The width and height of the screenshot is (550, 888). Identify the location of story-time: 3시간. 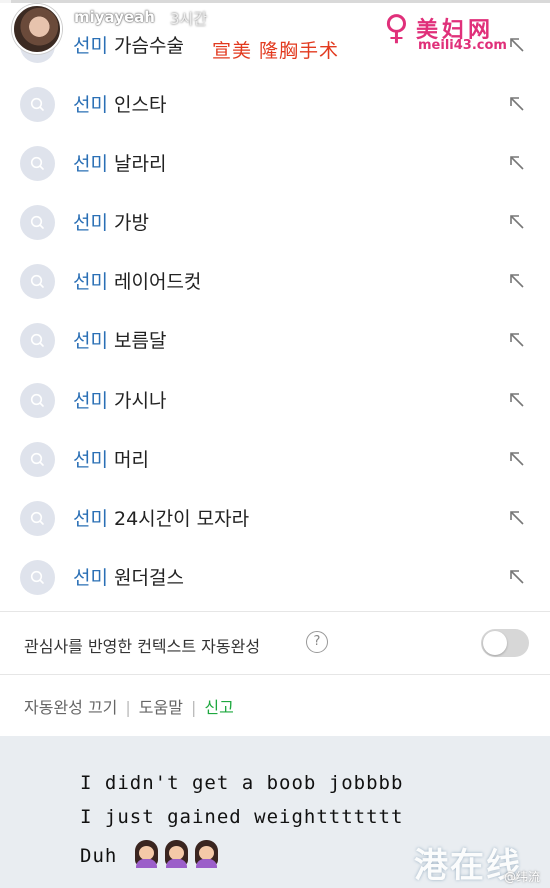
(189, 19).